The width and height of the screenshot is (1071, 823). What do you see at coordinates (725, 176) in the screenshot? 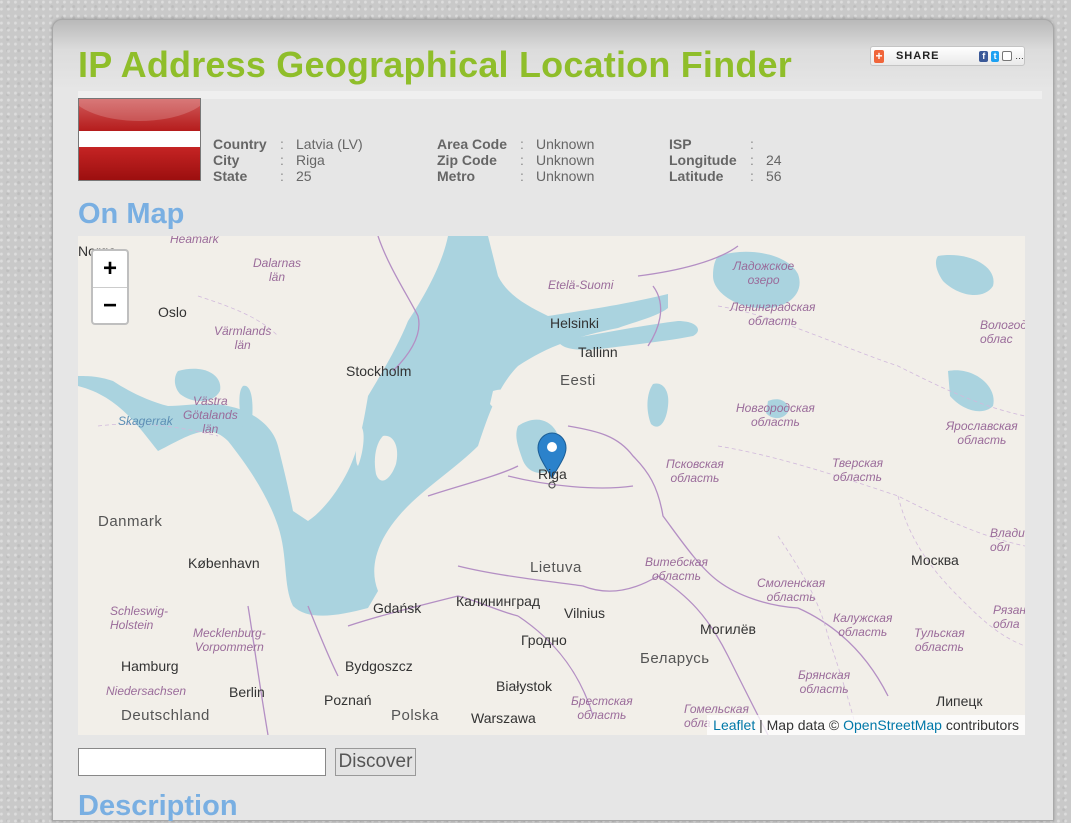
I see `info-row-latitude: Latitude : 56` at bounding box center [725, 176].